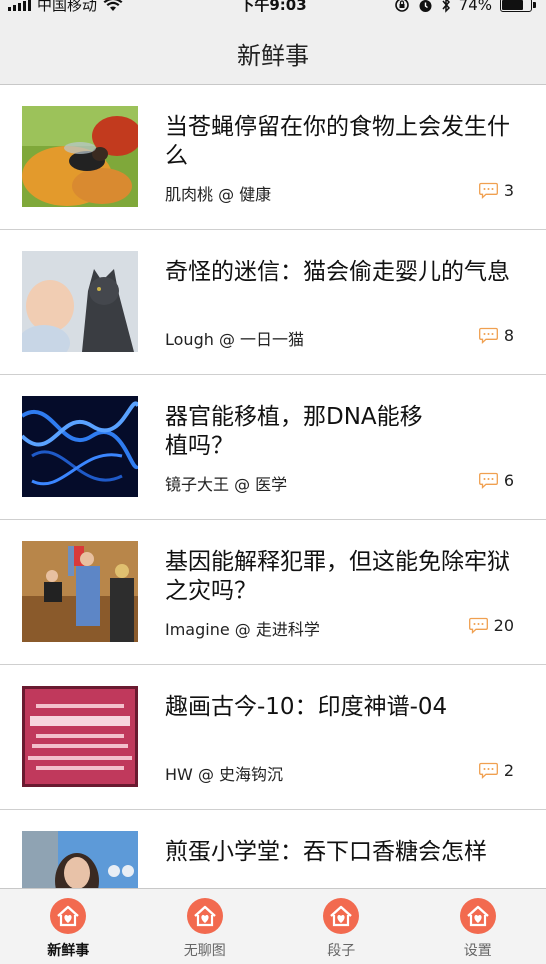 The image size is (546, 964). What do you see at coordinates (295, 432) in the screenshot?
I see `item-title: 器官能移植，那DNA能移植吗？` at bounding box center [295, 432].